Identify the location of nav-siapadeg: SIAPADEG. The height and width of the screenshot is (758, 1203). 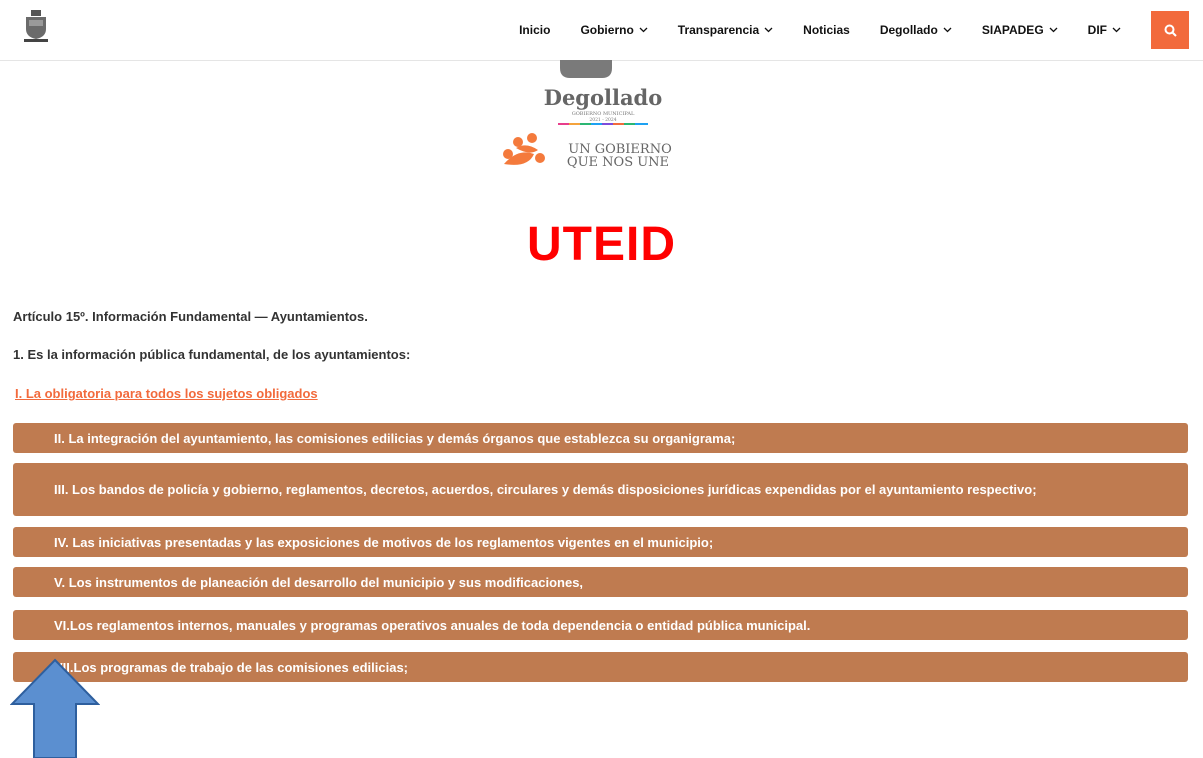
(1020, 30).